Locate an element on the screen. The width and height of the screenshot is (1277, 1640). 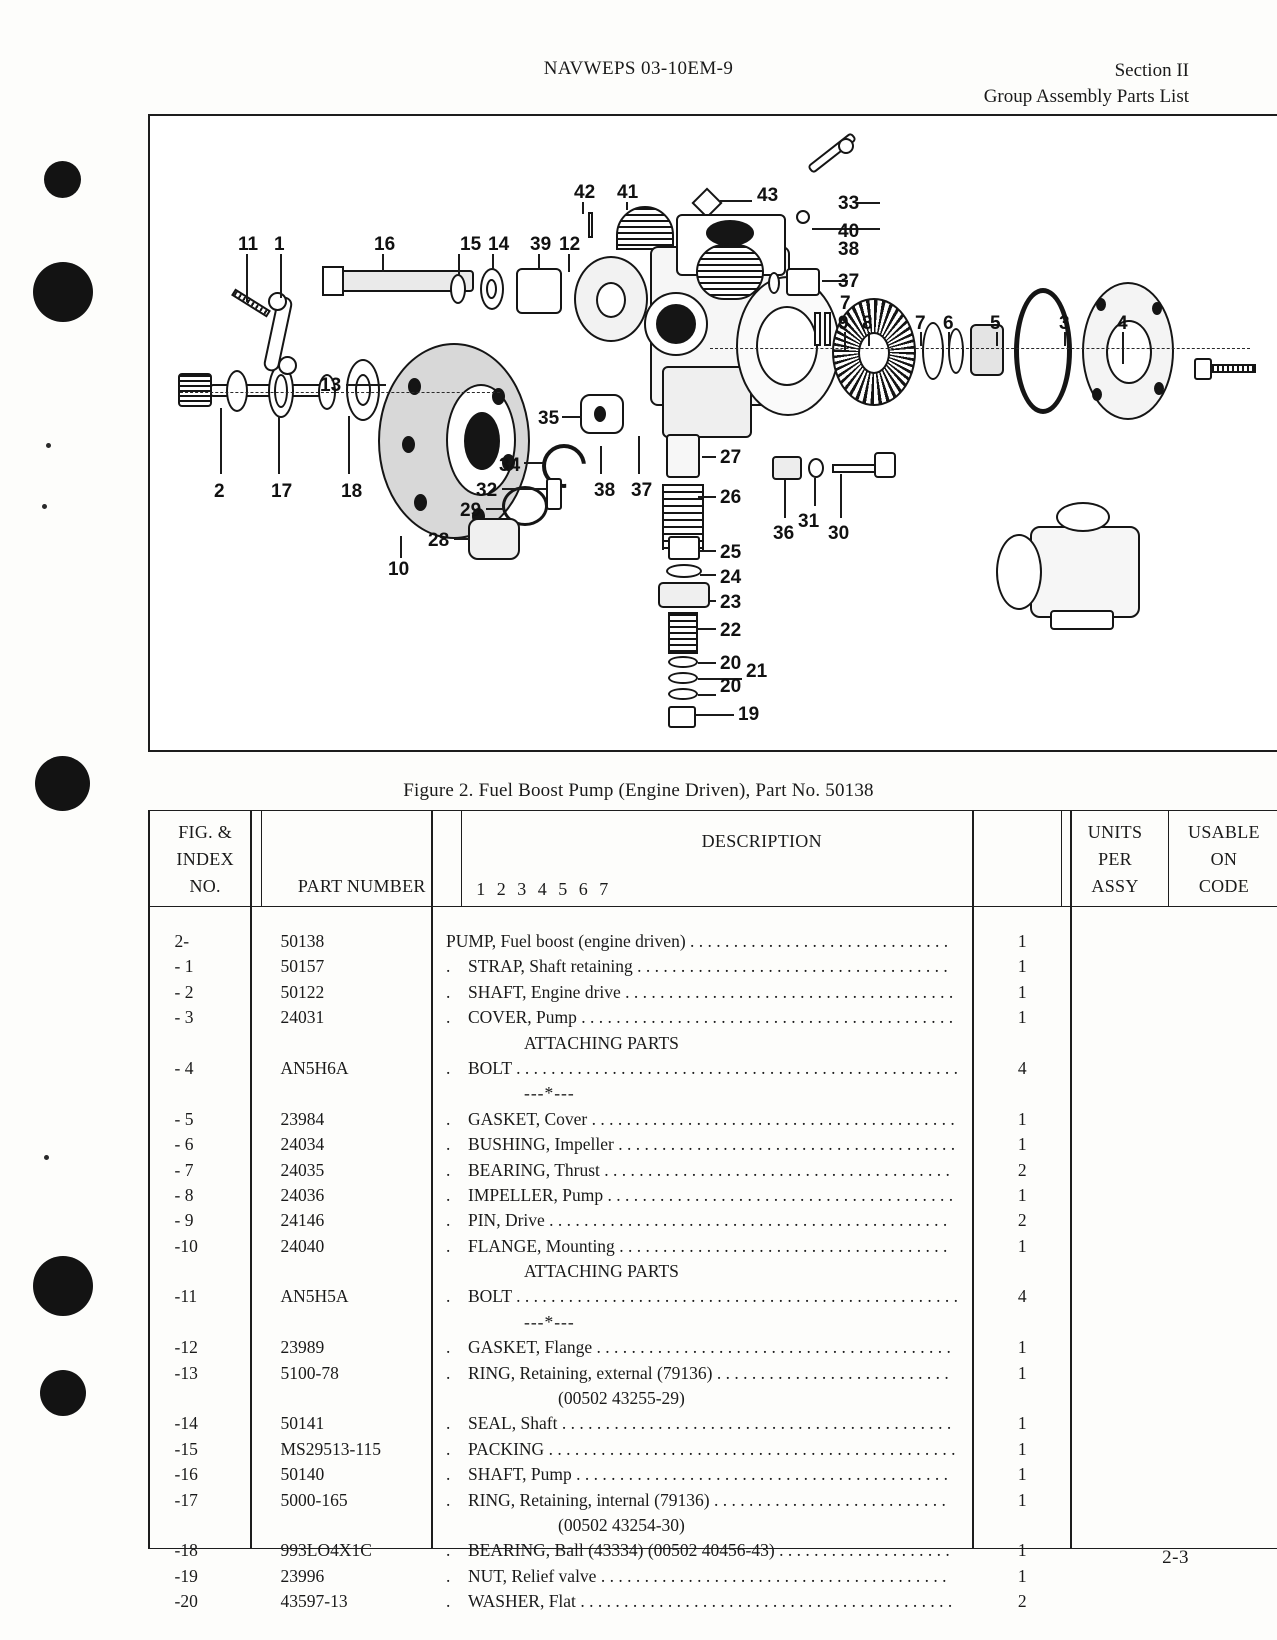
attaching-parts-note-row: ATTACHING PARTS is located at coordinates (713, 1043).